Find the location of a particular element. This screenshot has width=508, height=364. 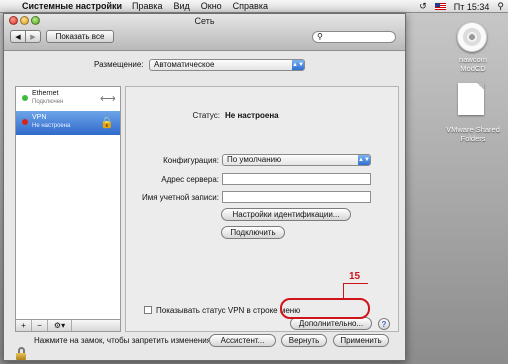

service-controls: + − ⚙▾ is located at coordinates (68, 326).